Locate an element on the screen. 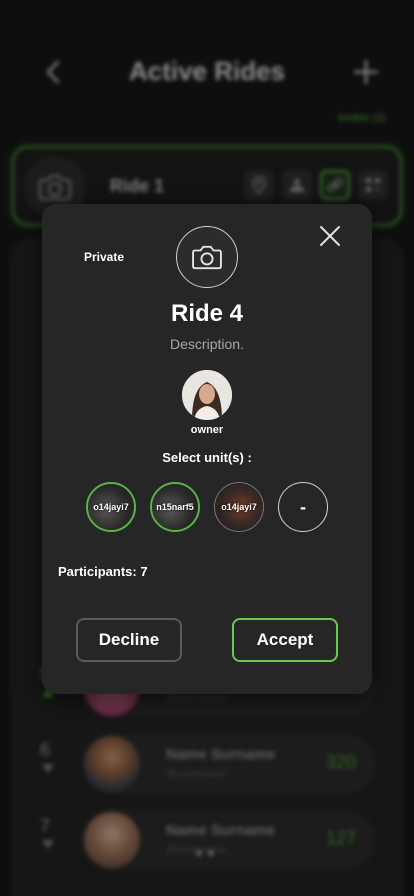 This screenshot has width=414, height=896. ride-title: Ride 4 is located at coordinates (207, 313).